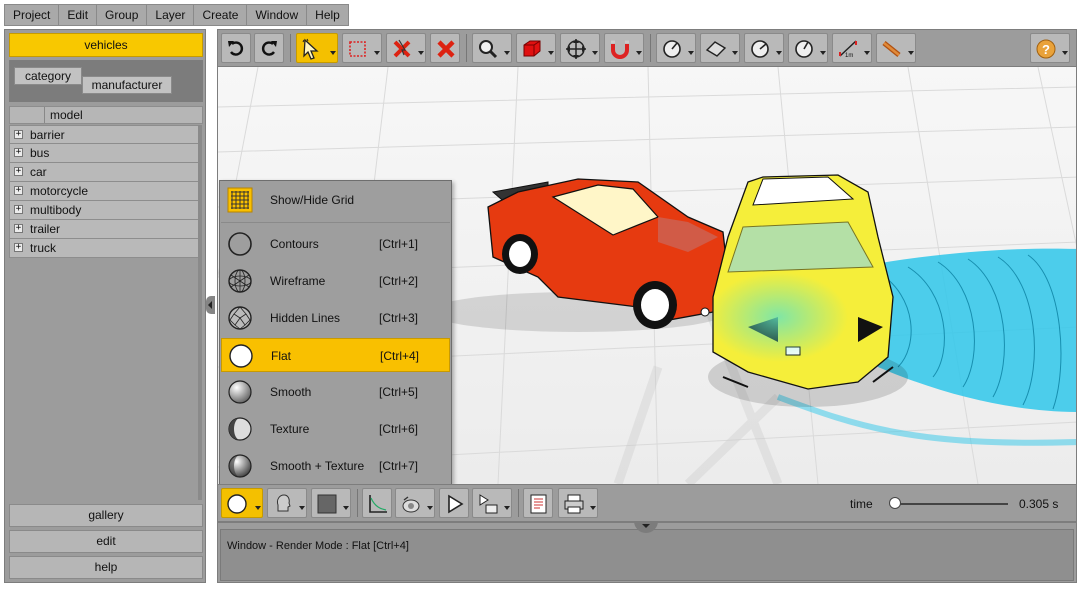 The width and height of the screenshot is (1081, 589). I want to click on menu-help: Help, so click(328, 15).